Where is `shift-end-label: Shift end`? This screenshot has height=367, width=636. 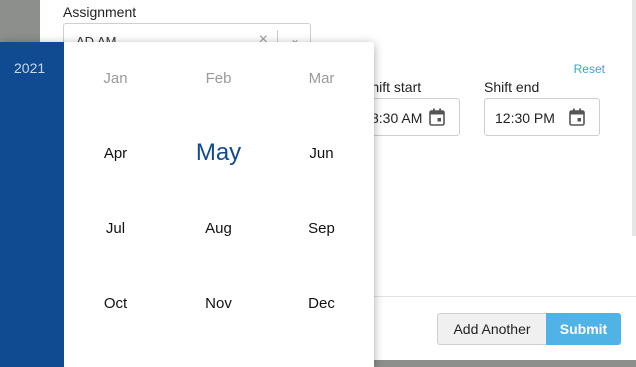
shift-end-label: Shift end is located at coordinates (512, 87).